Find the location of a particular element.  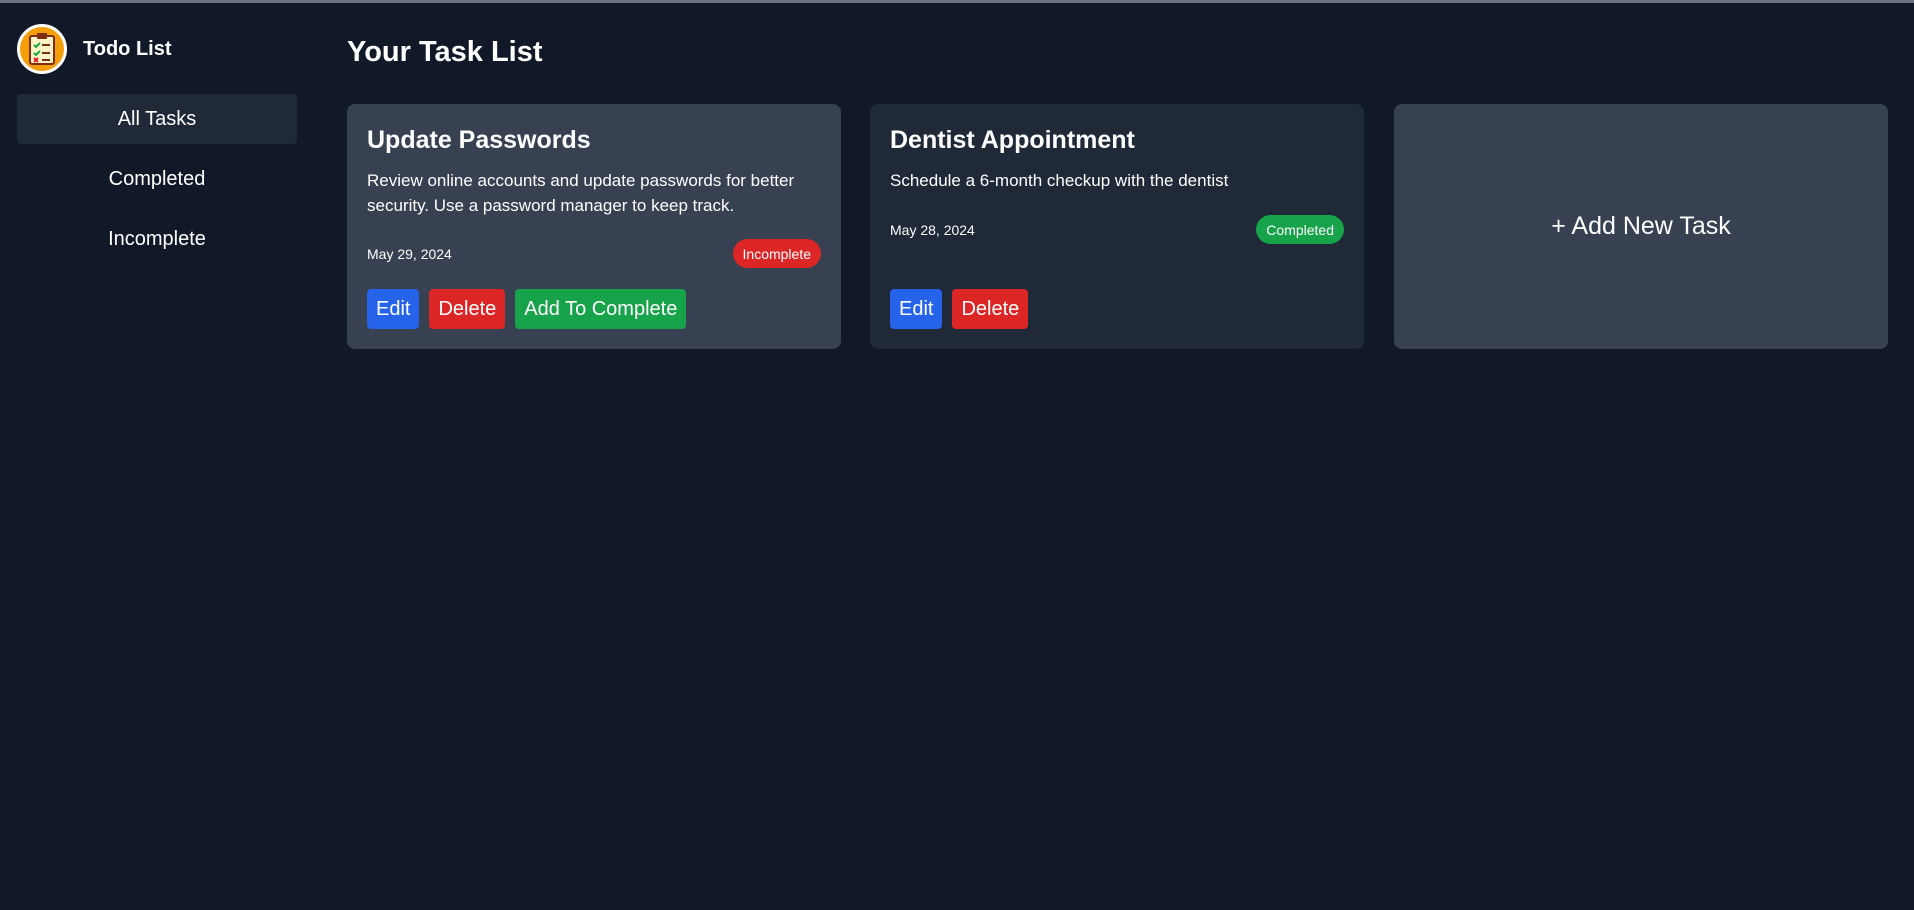

task-actions: Edit Delete is located at coordinates (959, 309).